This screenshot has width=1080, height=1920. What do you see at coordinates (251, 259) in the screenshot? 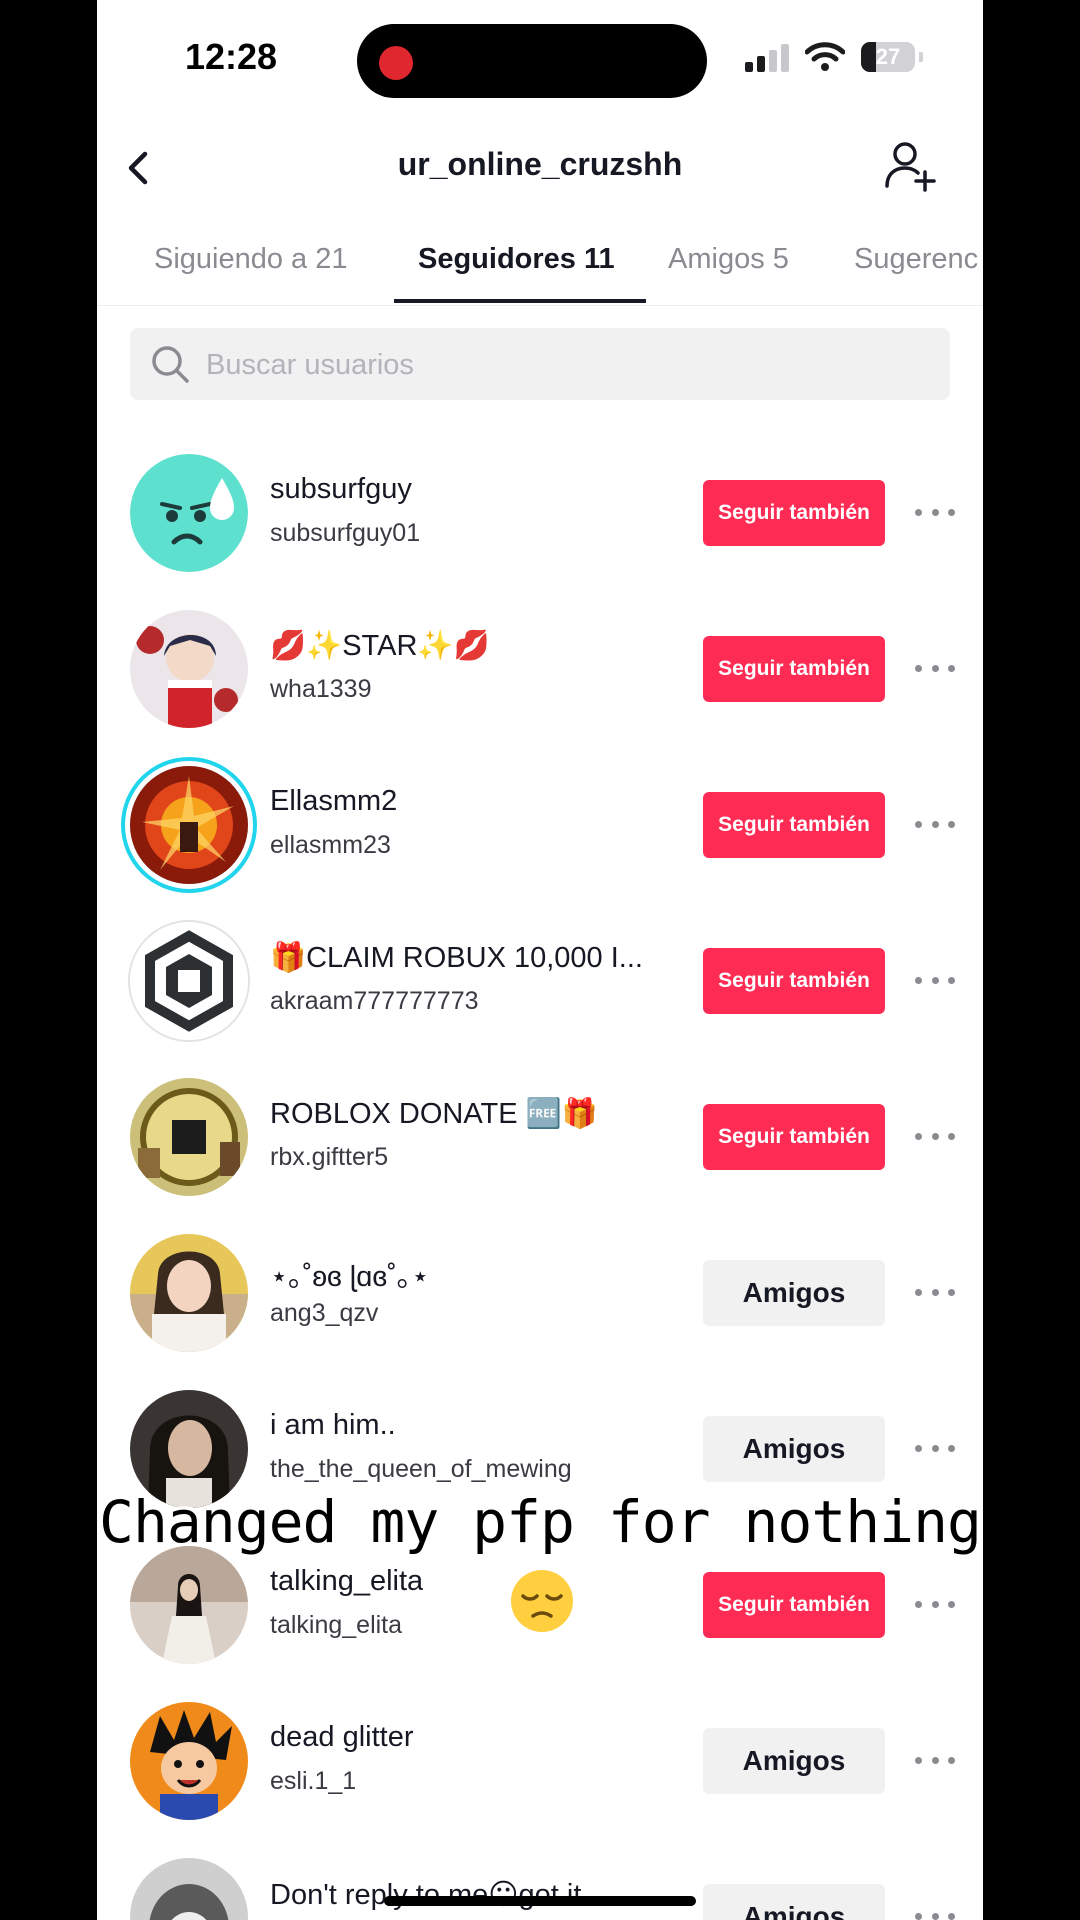
I see `tab-following: Siguiendo a 21` at bounding box center [251, 259].